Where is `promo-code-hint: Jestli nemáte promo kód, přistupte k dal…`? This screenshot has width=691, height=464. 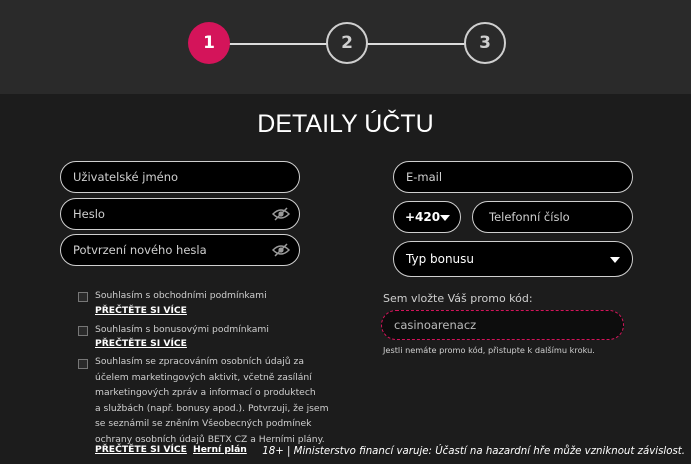
promo-code-hint: Jestli nemáte promo kód, přistupte k dal… is located at coordinates (489, 350).